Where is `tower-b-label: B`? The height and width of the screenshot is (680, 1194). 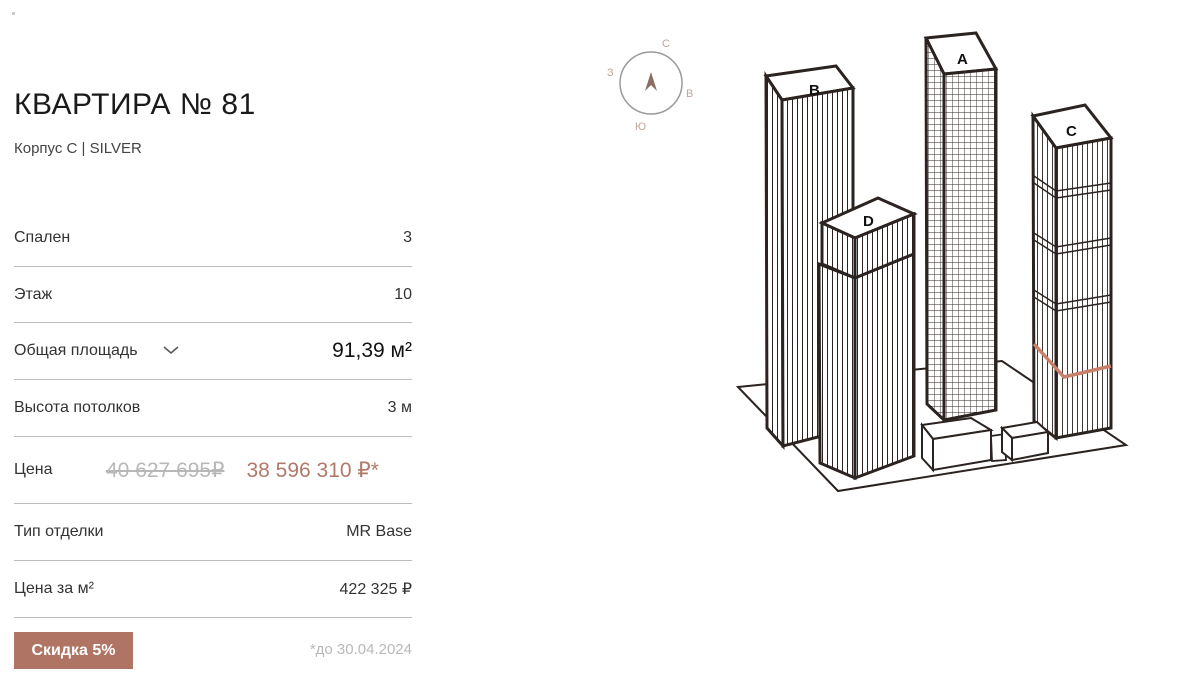
tower-b-label: B is located at coordinates (814, 90).